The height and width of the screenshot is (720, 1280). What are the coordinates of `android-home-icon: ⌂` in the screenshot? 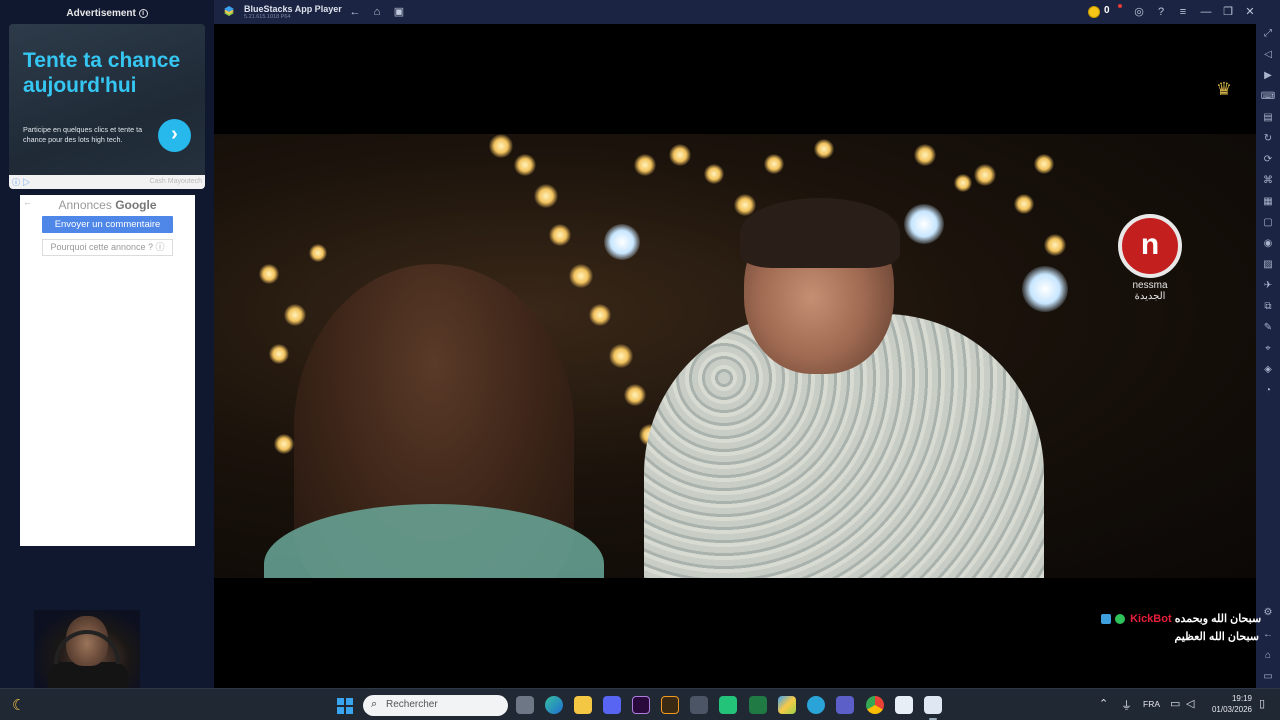 It's located at (1268, 656).